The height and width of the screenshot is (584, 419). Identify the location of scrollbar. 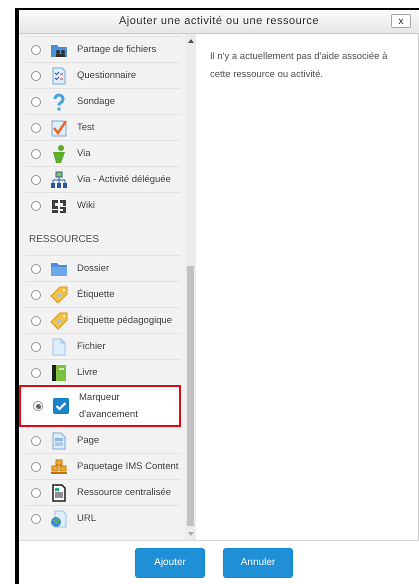
(190, 287).